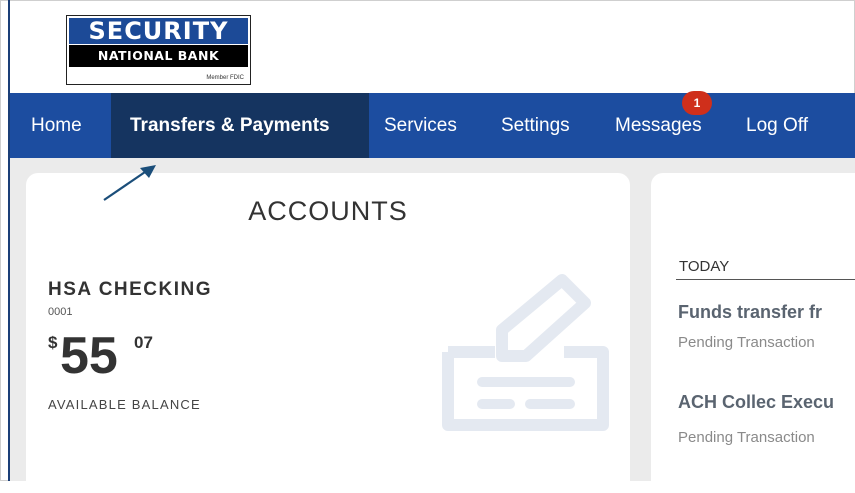 The image size is (855, 493). What do you see at coordinates (53, 342) in the screenshot?
I see `currency-symbol: $` at bounding box center [53, 342].